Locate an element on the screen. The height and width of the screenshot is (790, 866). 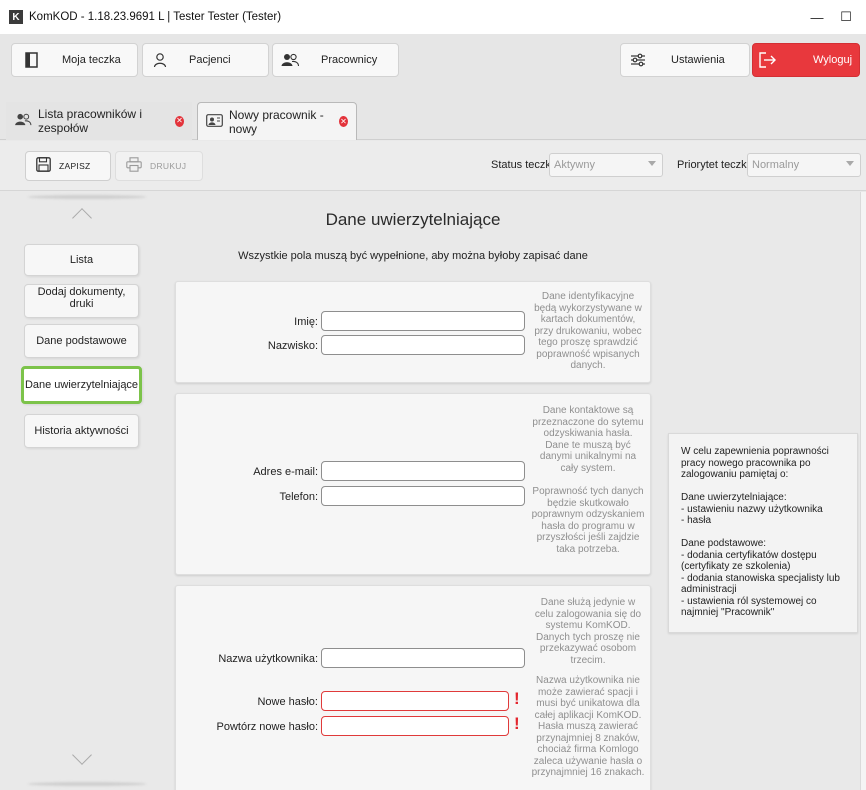
printer-icon is located at coordinates (134, 166).